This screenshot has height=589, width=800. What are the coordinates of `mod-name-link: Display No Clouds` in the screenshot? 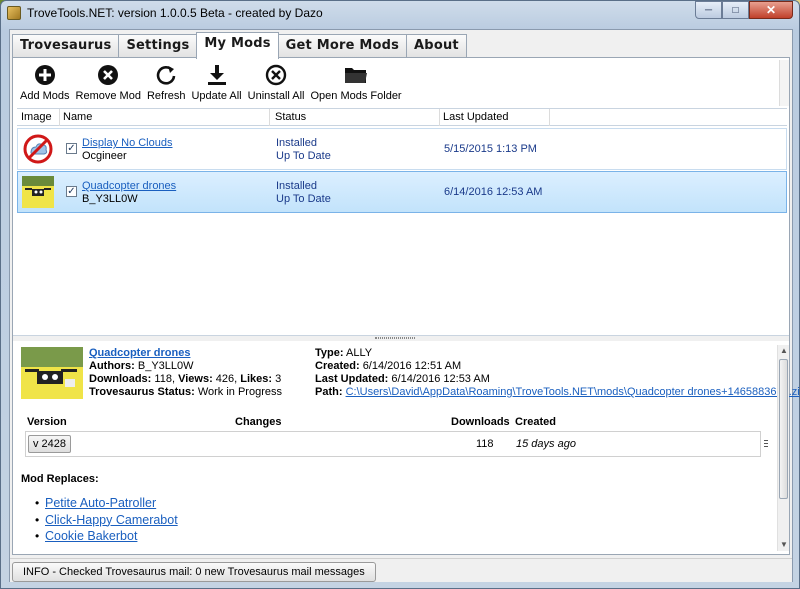 It's located at (127, 143).